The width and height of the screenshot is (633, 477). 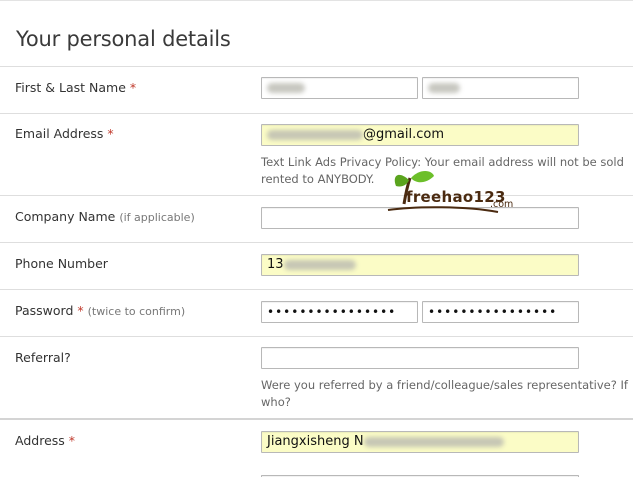 What do you see at coordinates (493, 312) in the screenshot?
I see `password-confirm-mask: ••••••••••••••••` at bounding box center [493, 312].